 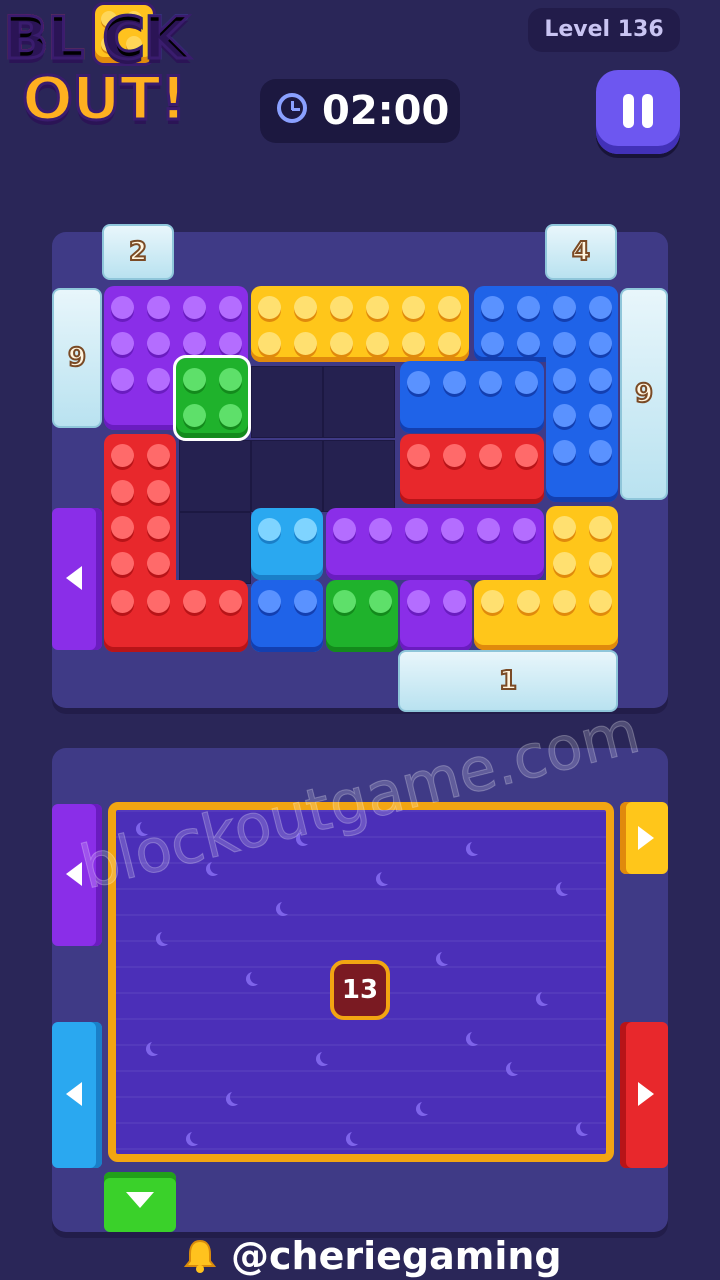 What do you see at coordinates (472, 469) in the screenshot?
I see `red-block-middle` at bounding box center [472, 469].